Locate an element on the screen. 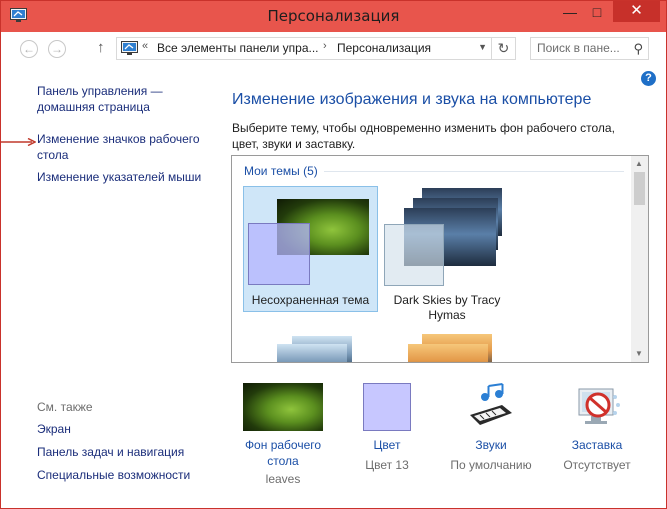  scroll-down-icon: ▼ is located at coordinates (639, 353).